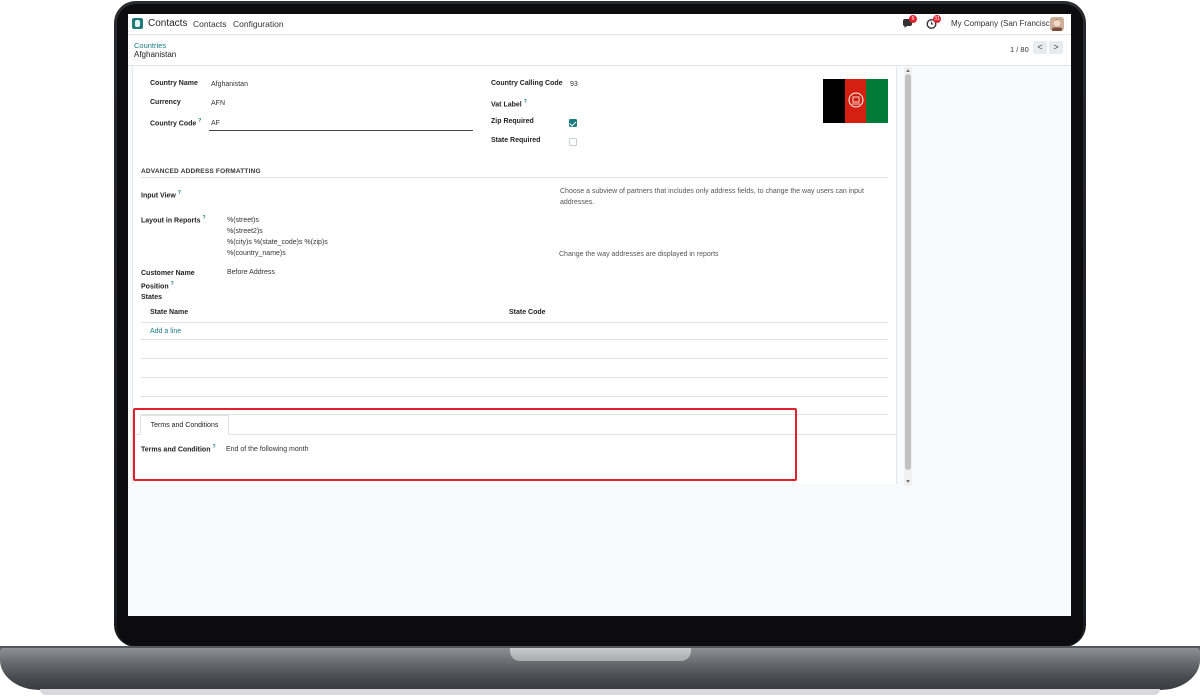 This screenshot has height=697, width=1200. Describe the element at coordinates (514, 434) in the screenshot. I see `notebook-tab-rule` at that location.